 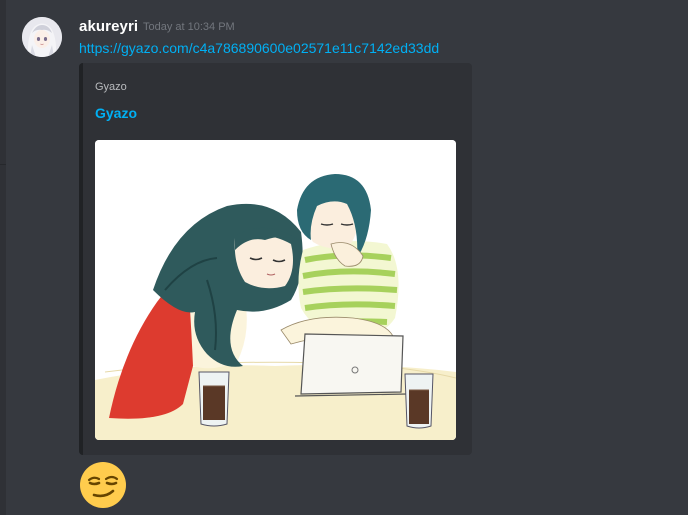 What do you see at coordinates (116, 113) in the screenshot?
I see `embed-title-link: Gyazo` at bounding box center [116, 113].